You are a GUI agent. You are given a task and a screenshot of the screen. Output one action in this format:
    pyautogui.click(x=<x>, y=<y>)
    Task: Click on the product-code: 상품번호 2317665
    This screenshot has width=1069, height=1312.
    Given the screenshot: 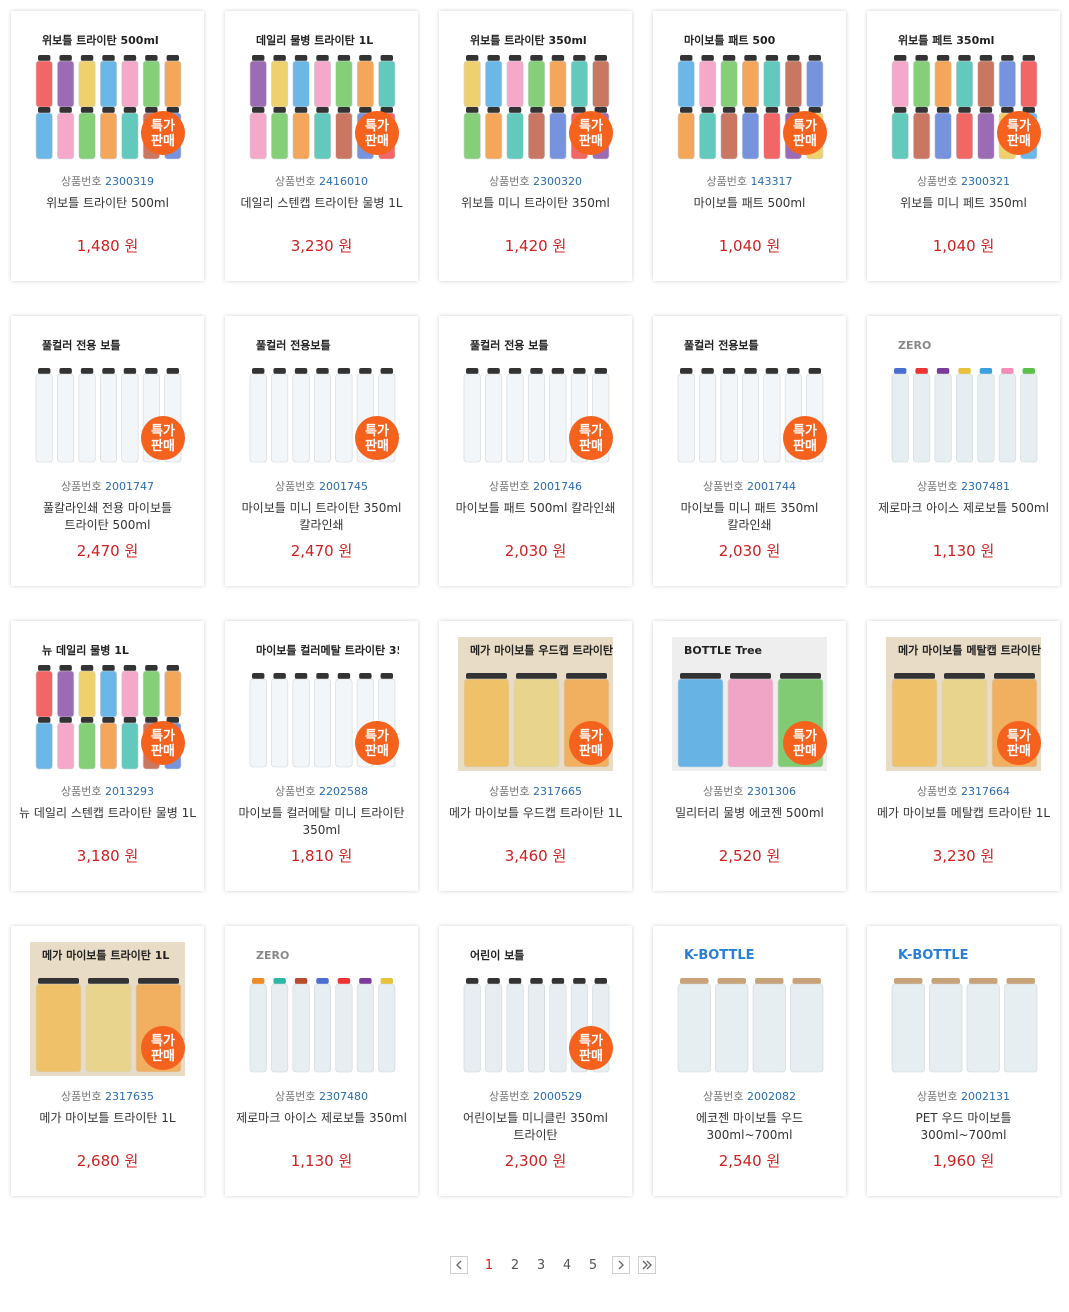 What is the action you would take?
    pyautogui.click(x=535, y=791)
    